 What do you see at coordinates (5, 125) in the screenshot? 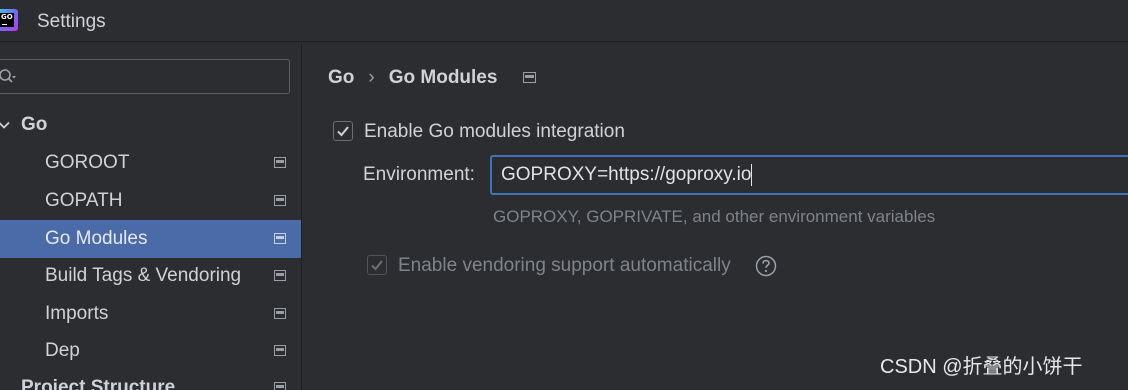
I see `chevron-down-icon` at bounding box center [5, 125].